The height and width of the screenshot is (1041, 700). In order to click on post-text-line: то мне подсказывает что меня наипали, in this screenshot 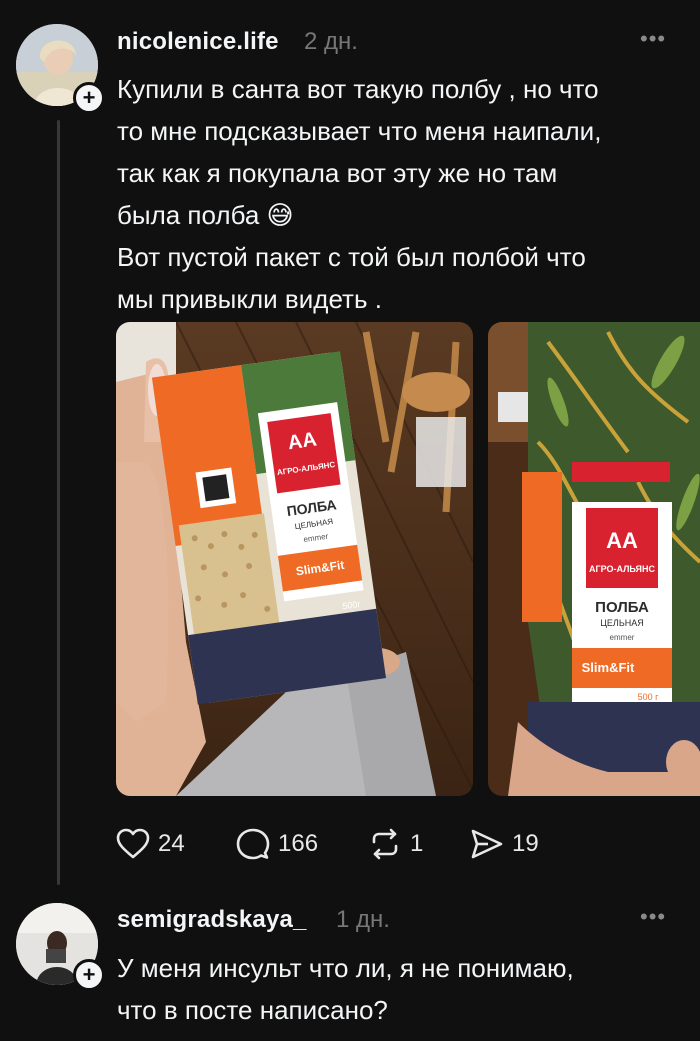, I will do `click(359, 131)`.